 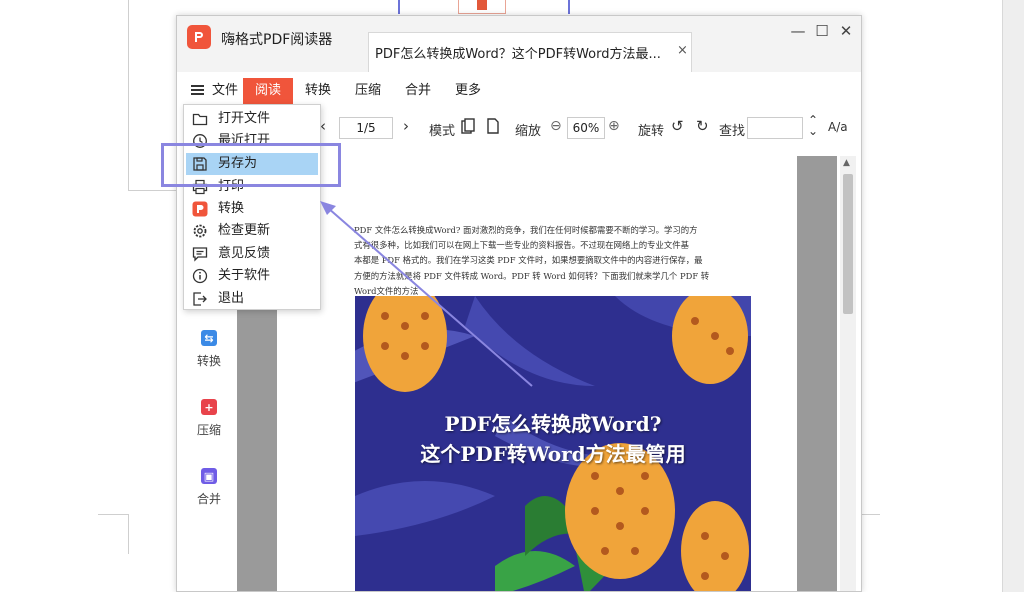 I want to click on annotation-arrow, so click(x=426, y=294).